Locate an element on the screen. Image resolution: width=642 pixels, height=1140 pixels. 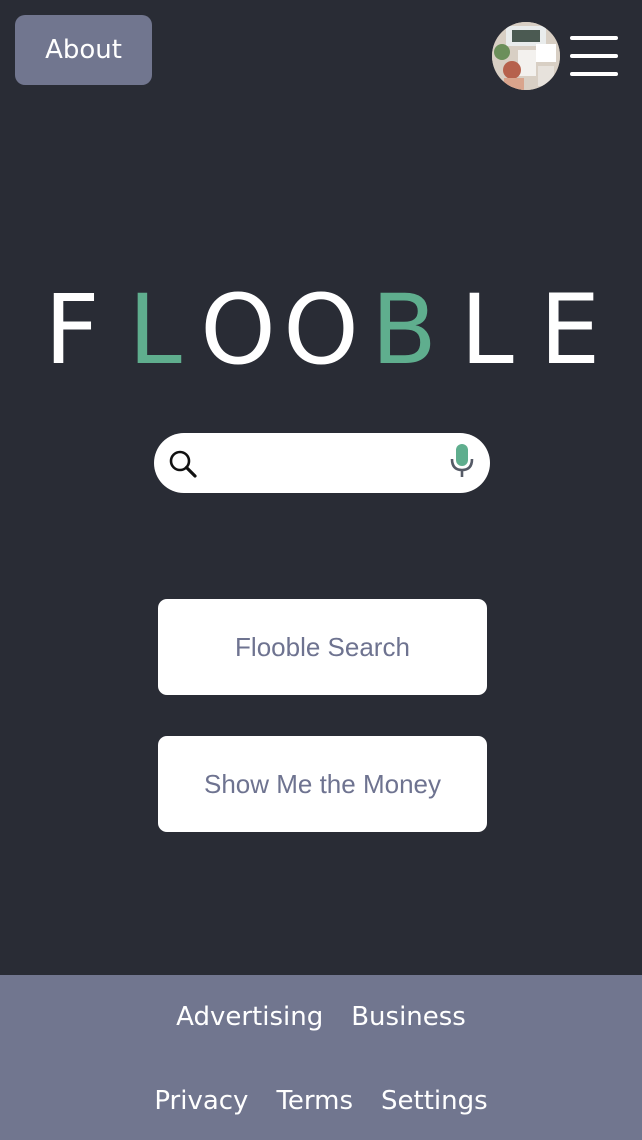
hamburger-menu-icon is located at coordinates (594, 56).